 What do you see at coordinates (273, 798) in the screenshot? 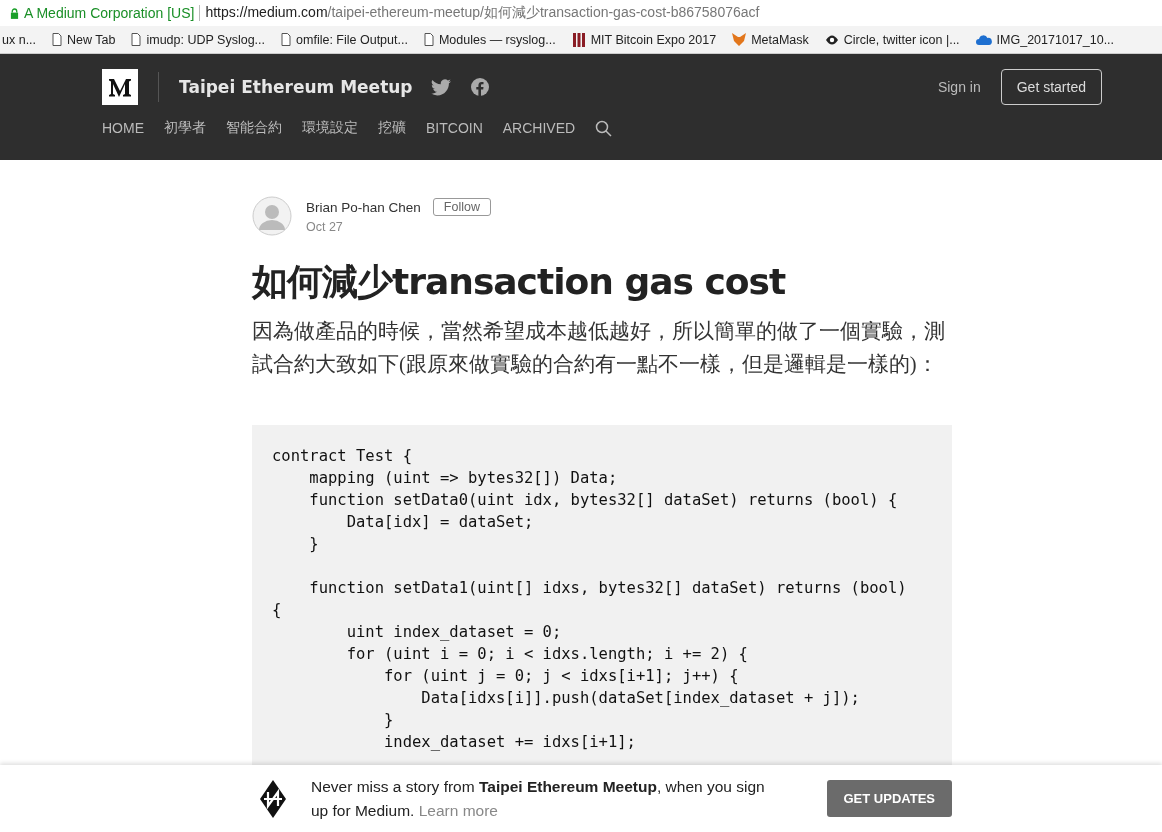
I see `brand-icon` at bounding box center [273, 798].